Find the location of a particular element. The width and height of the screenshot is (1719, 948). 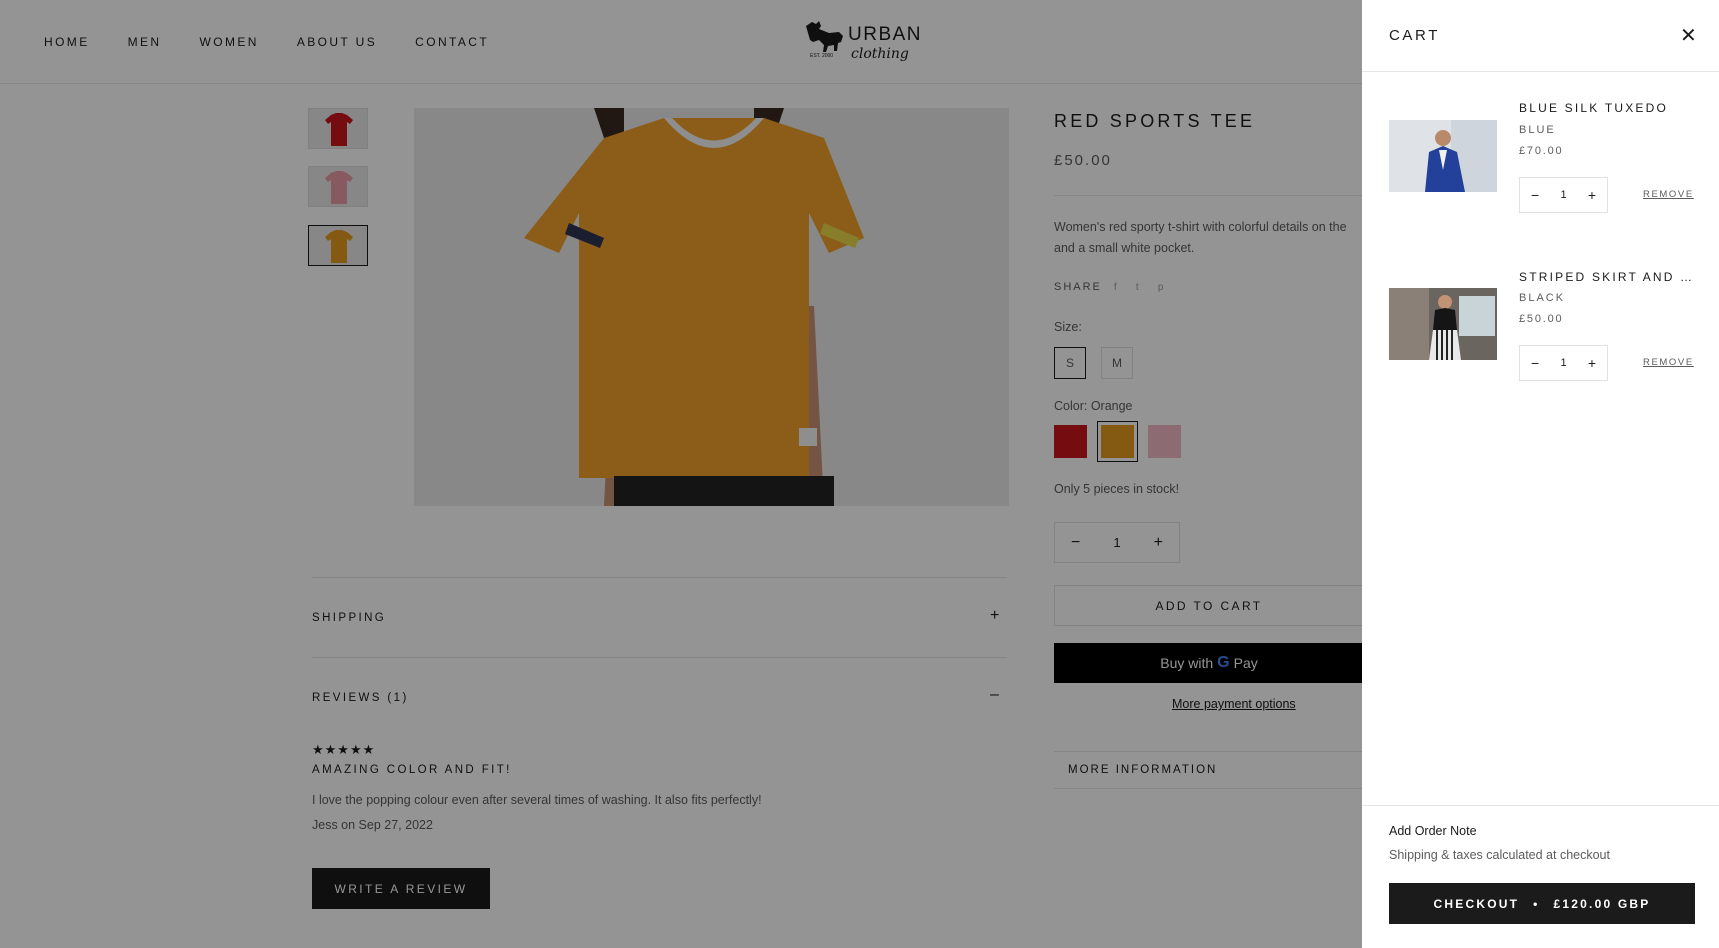

cart-item-name: BLUE SILK TUXEDO is located at coordinates (1606, 108).